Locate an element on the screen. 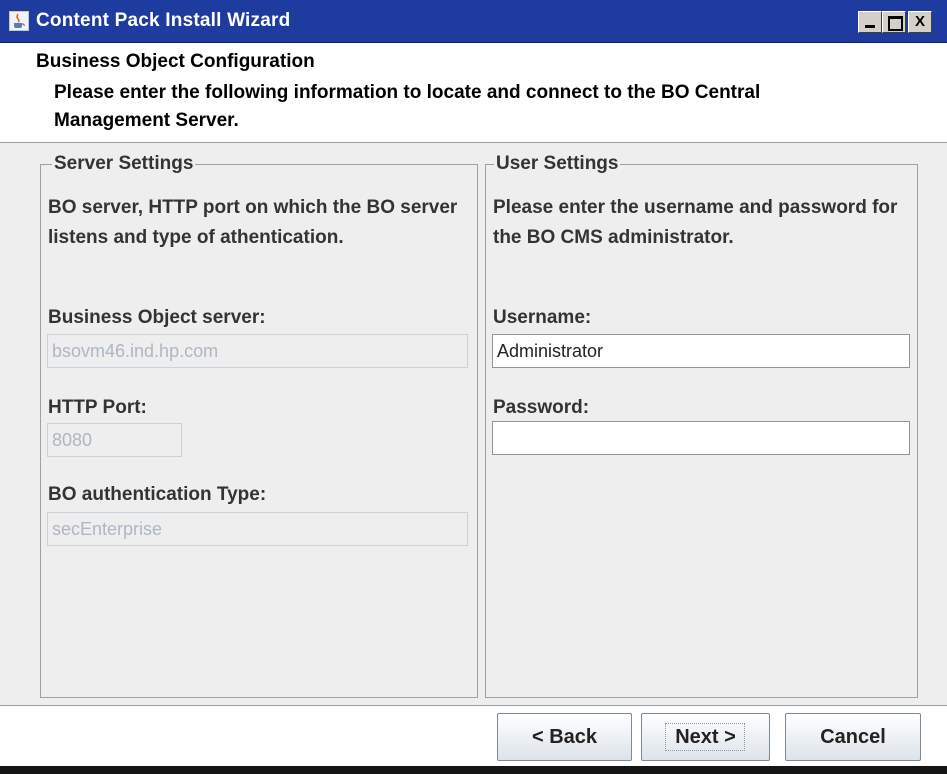 This screenshot has height=774, width=947. next-button-label: Next > is located at coordinates (705, 737).